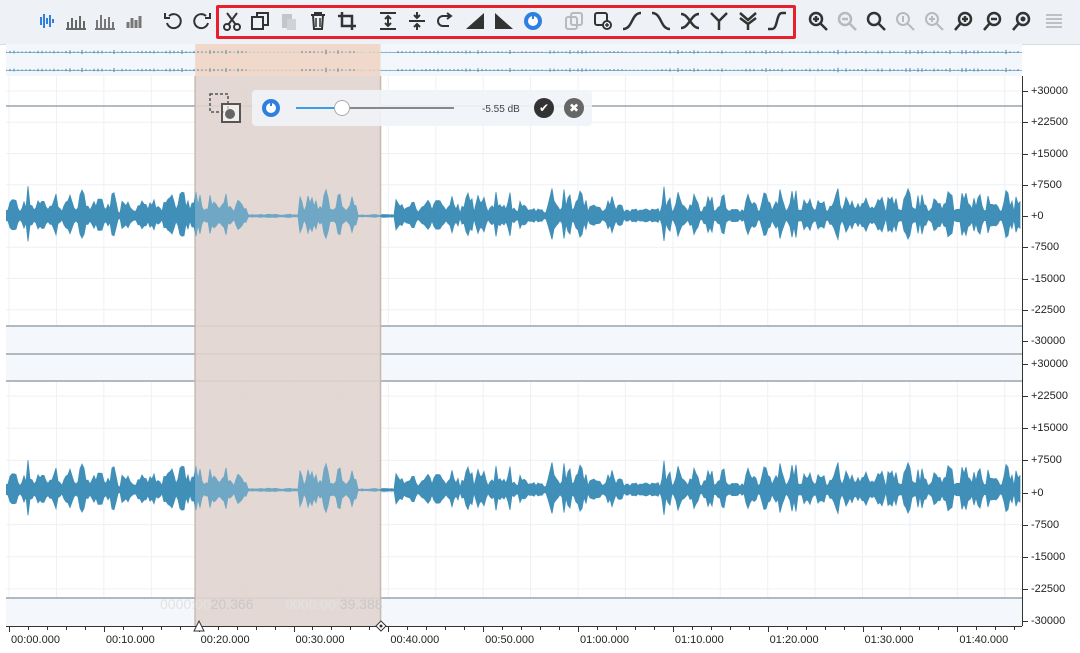 The image size is (1080, 653). What do you see at coordinates (661, 21) in the screenshot?
I see `curve-down-button` at bounding box center [661, 21].